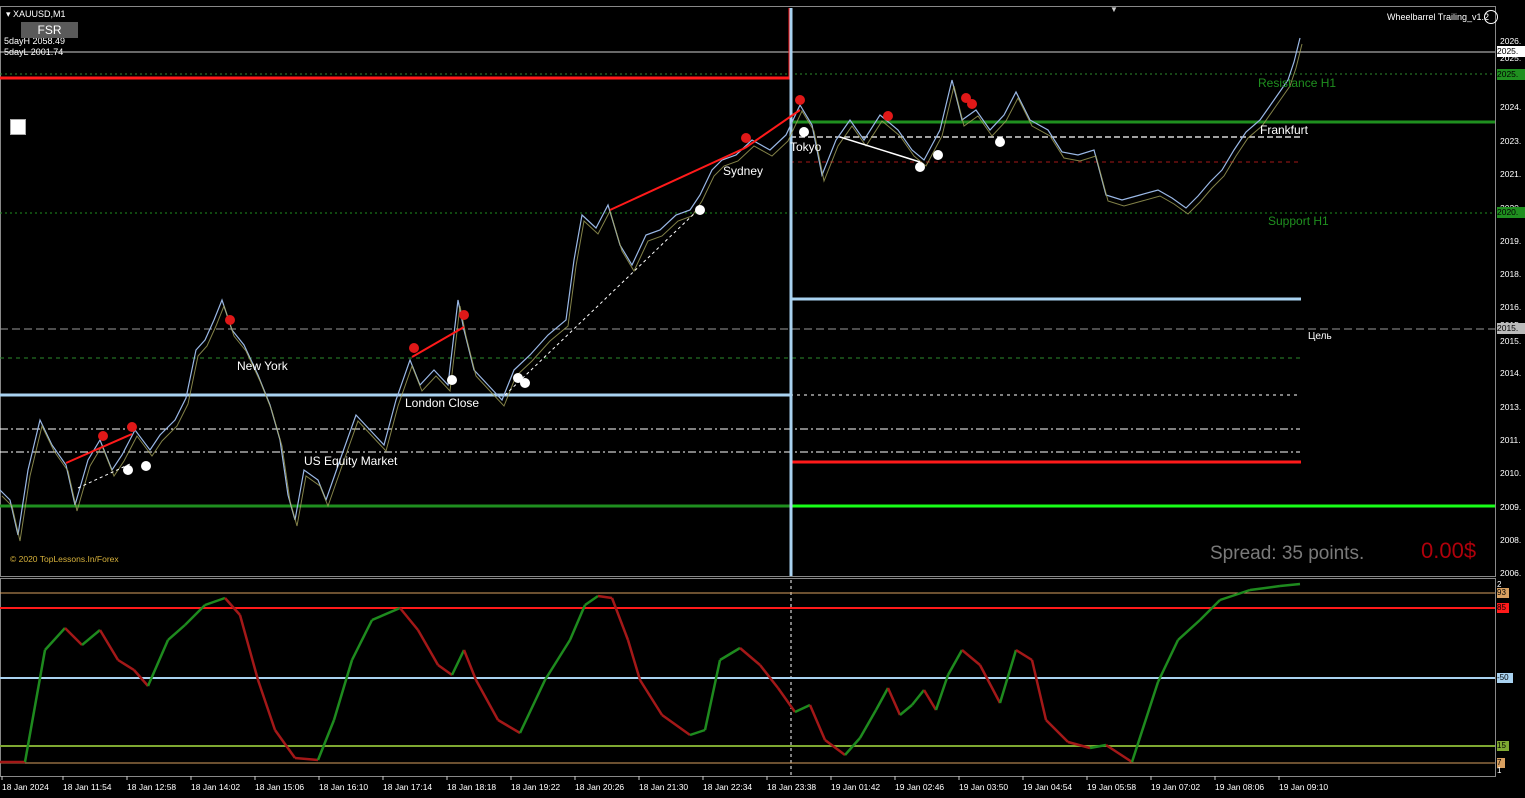 The height and width of the screenshot is (798, 1525). What do you see at coordinates (1298, 221) in the screenshot?
I see `support-label: Support H1` at bounding box center [1298, 221].